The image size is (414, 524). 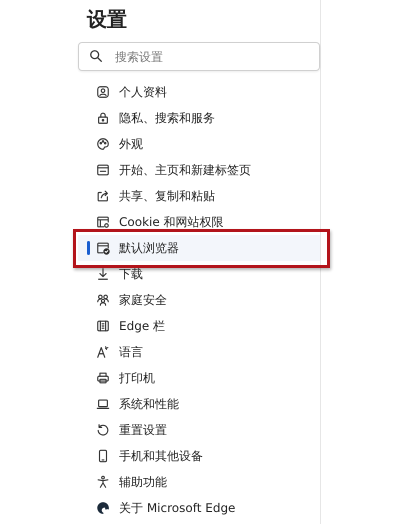 What do you see at coordinates (103, 144) in the screenshot?
I see `palette-icon` at bounding box center [103, 144].